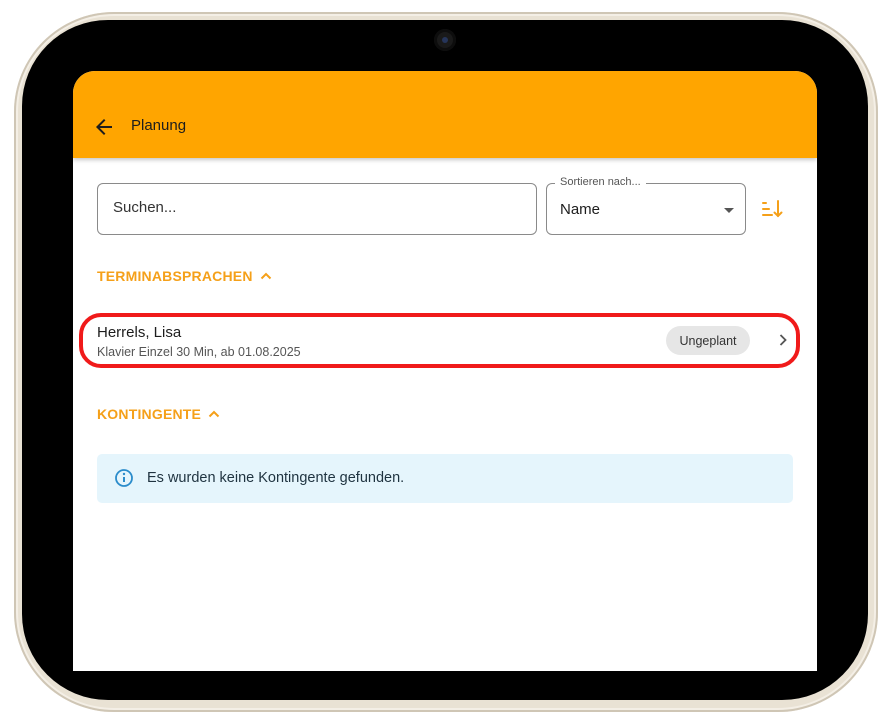 The height and width of the screenshot is (712, 890). Describe the element at coordinates (149, 414) in the screenshot. I see `section-title: KONTINGENTE` at that location.